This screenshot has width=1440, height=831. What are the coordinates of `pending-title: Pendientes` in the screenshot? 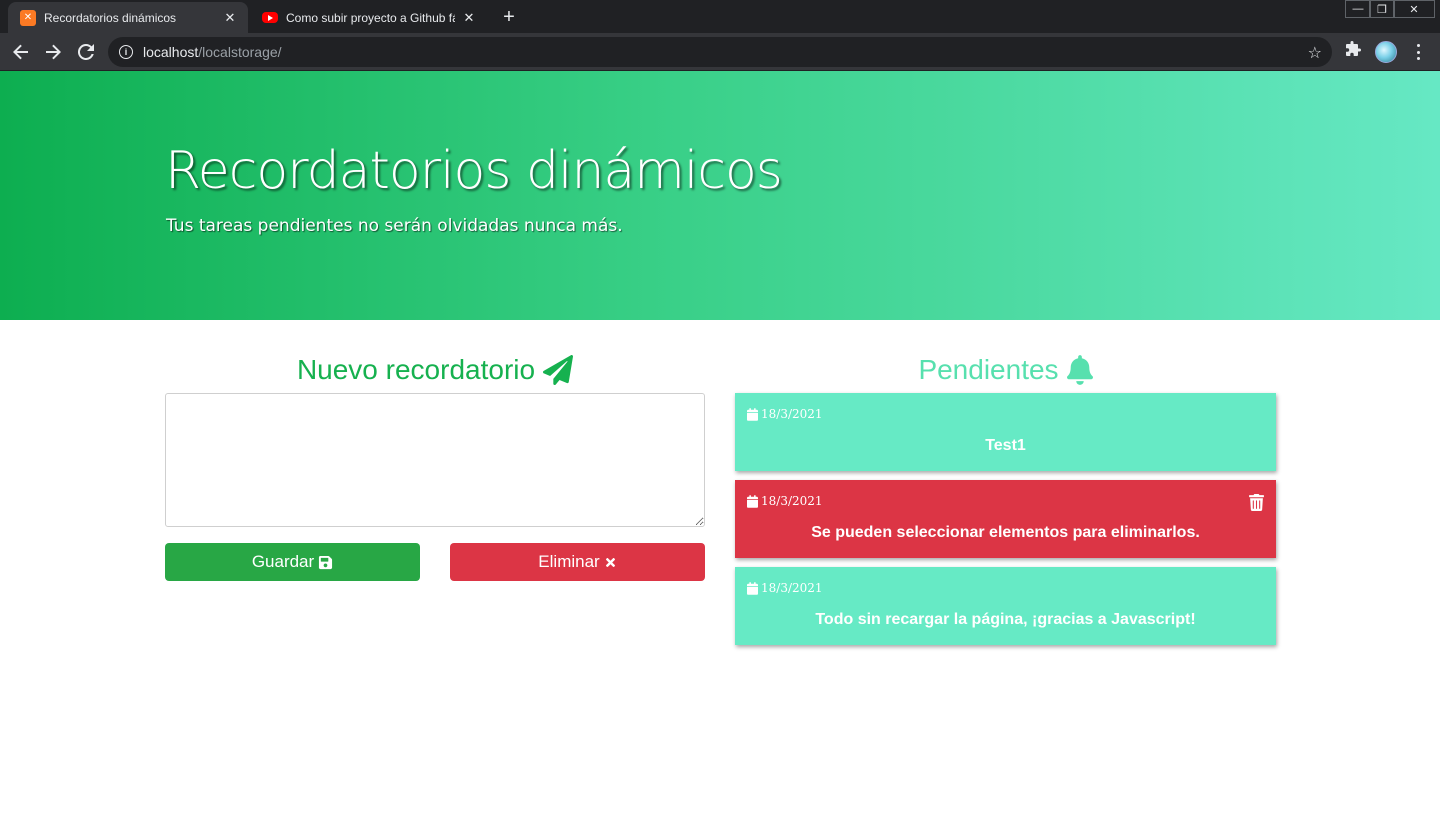 It's located at (988, 369).